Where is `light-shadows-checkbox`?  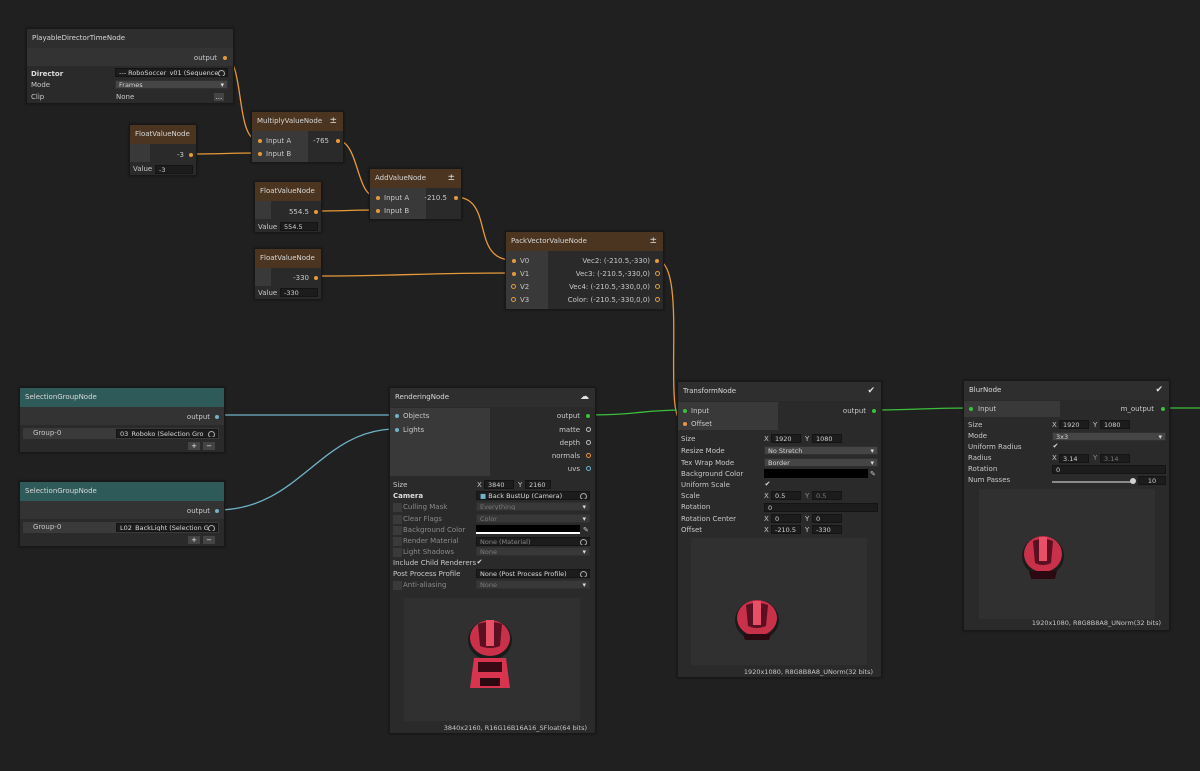 light-shadows-checkbox is located at coordinates (397, 552).